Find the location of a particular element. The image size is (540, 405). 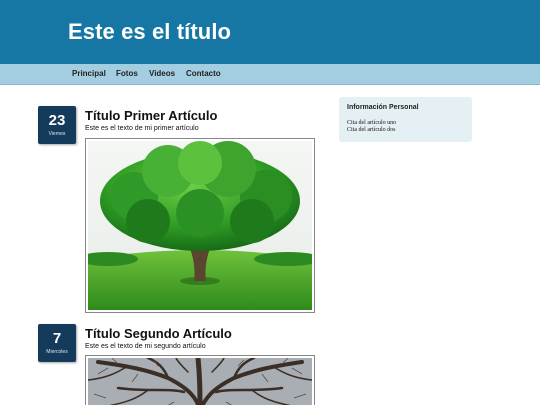

date-badge: 7 Miercoles is located at coordinates (57, 343).